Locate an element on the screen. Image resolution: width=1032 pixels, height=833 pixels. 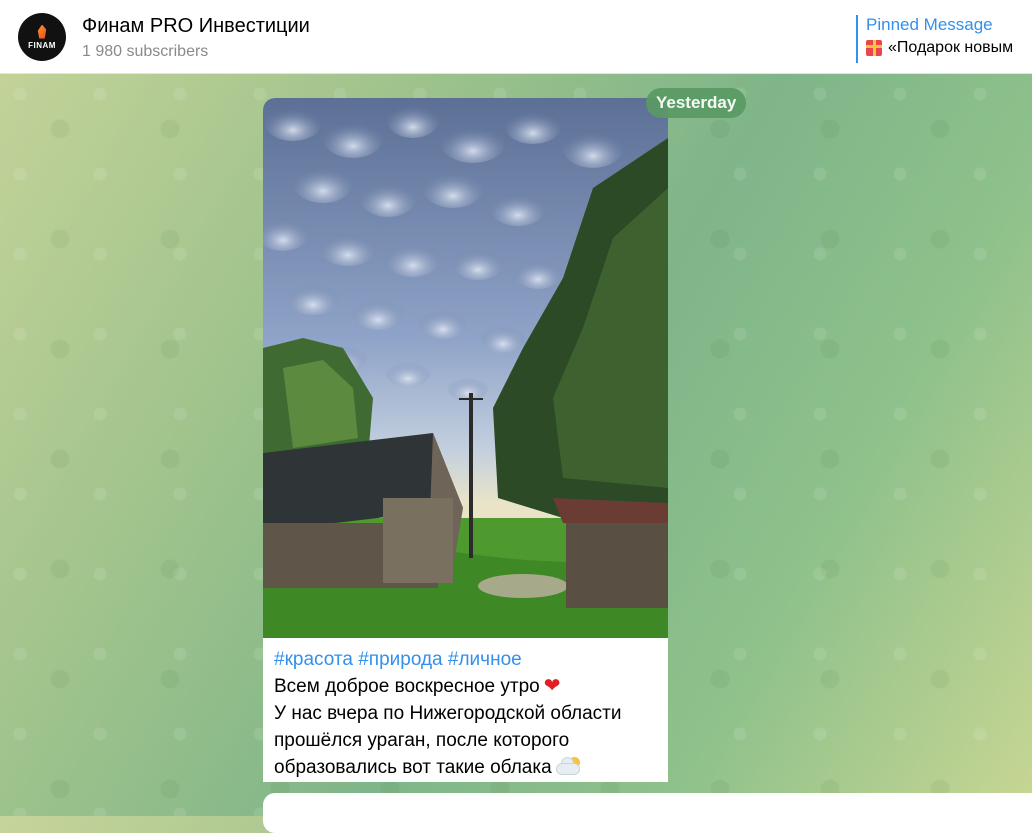
gift-icon is located at coordinates (874, 48).